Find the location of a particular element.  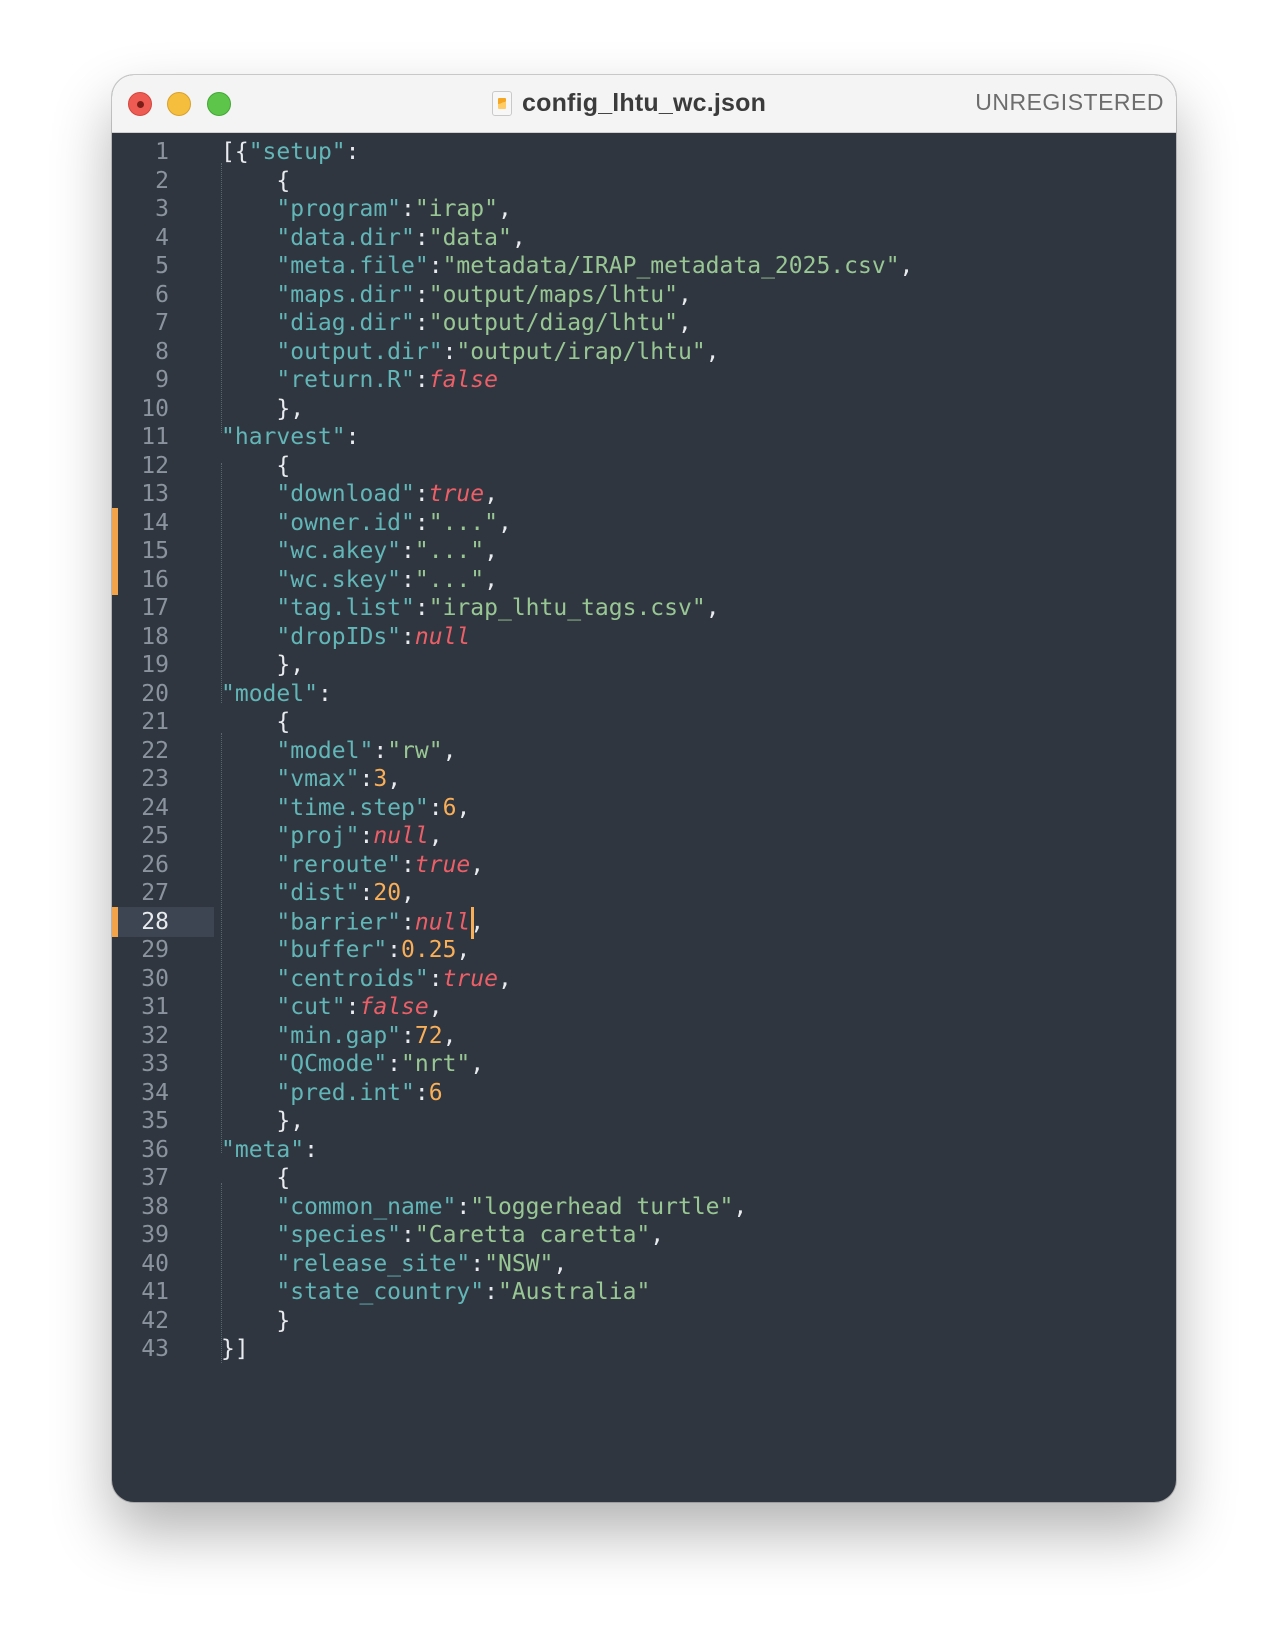

line-code: "return.R":false is located at coordinates (359, 380).